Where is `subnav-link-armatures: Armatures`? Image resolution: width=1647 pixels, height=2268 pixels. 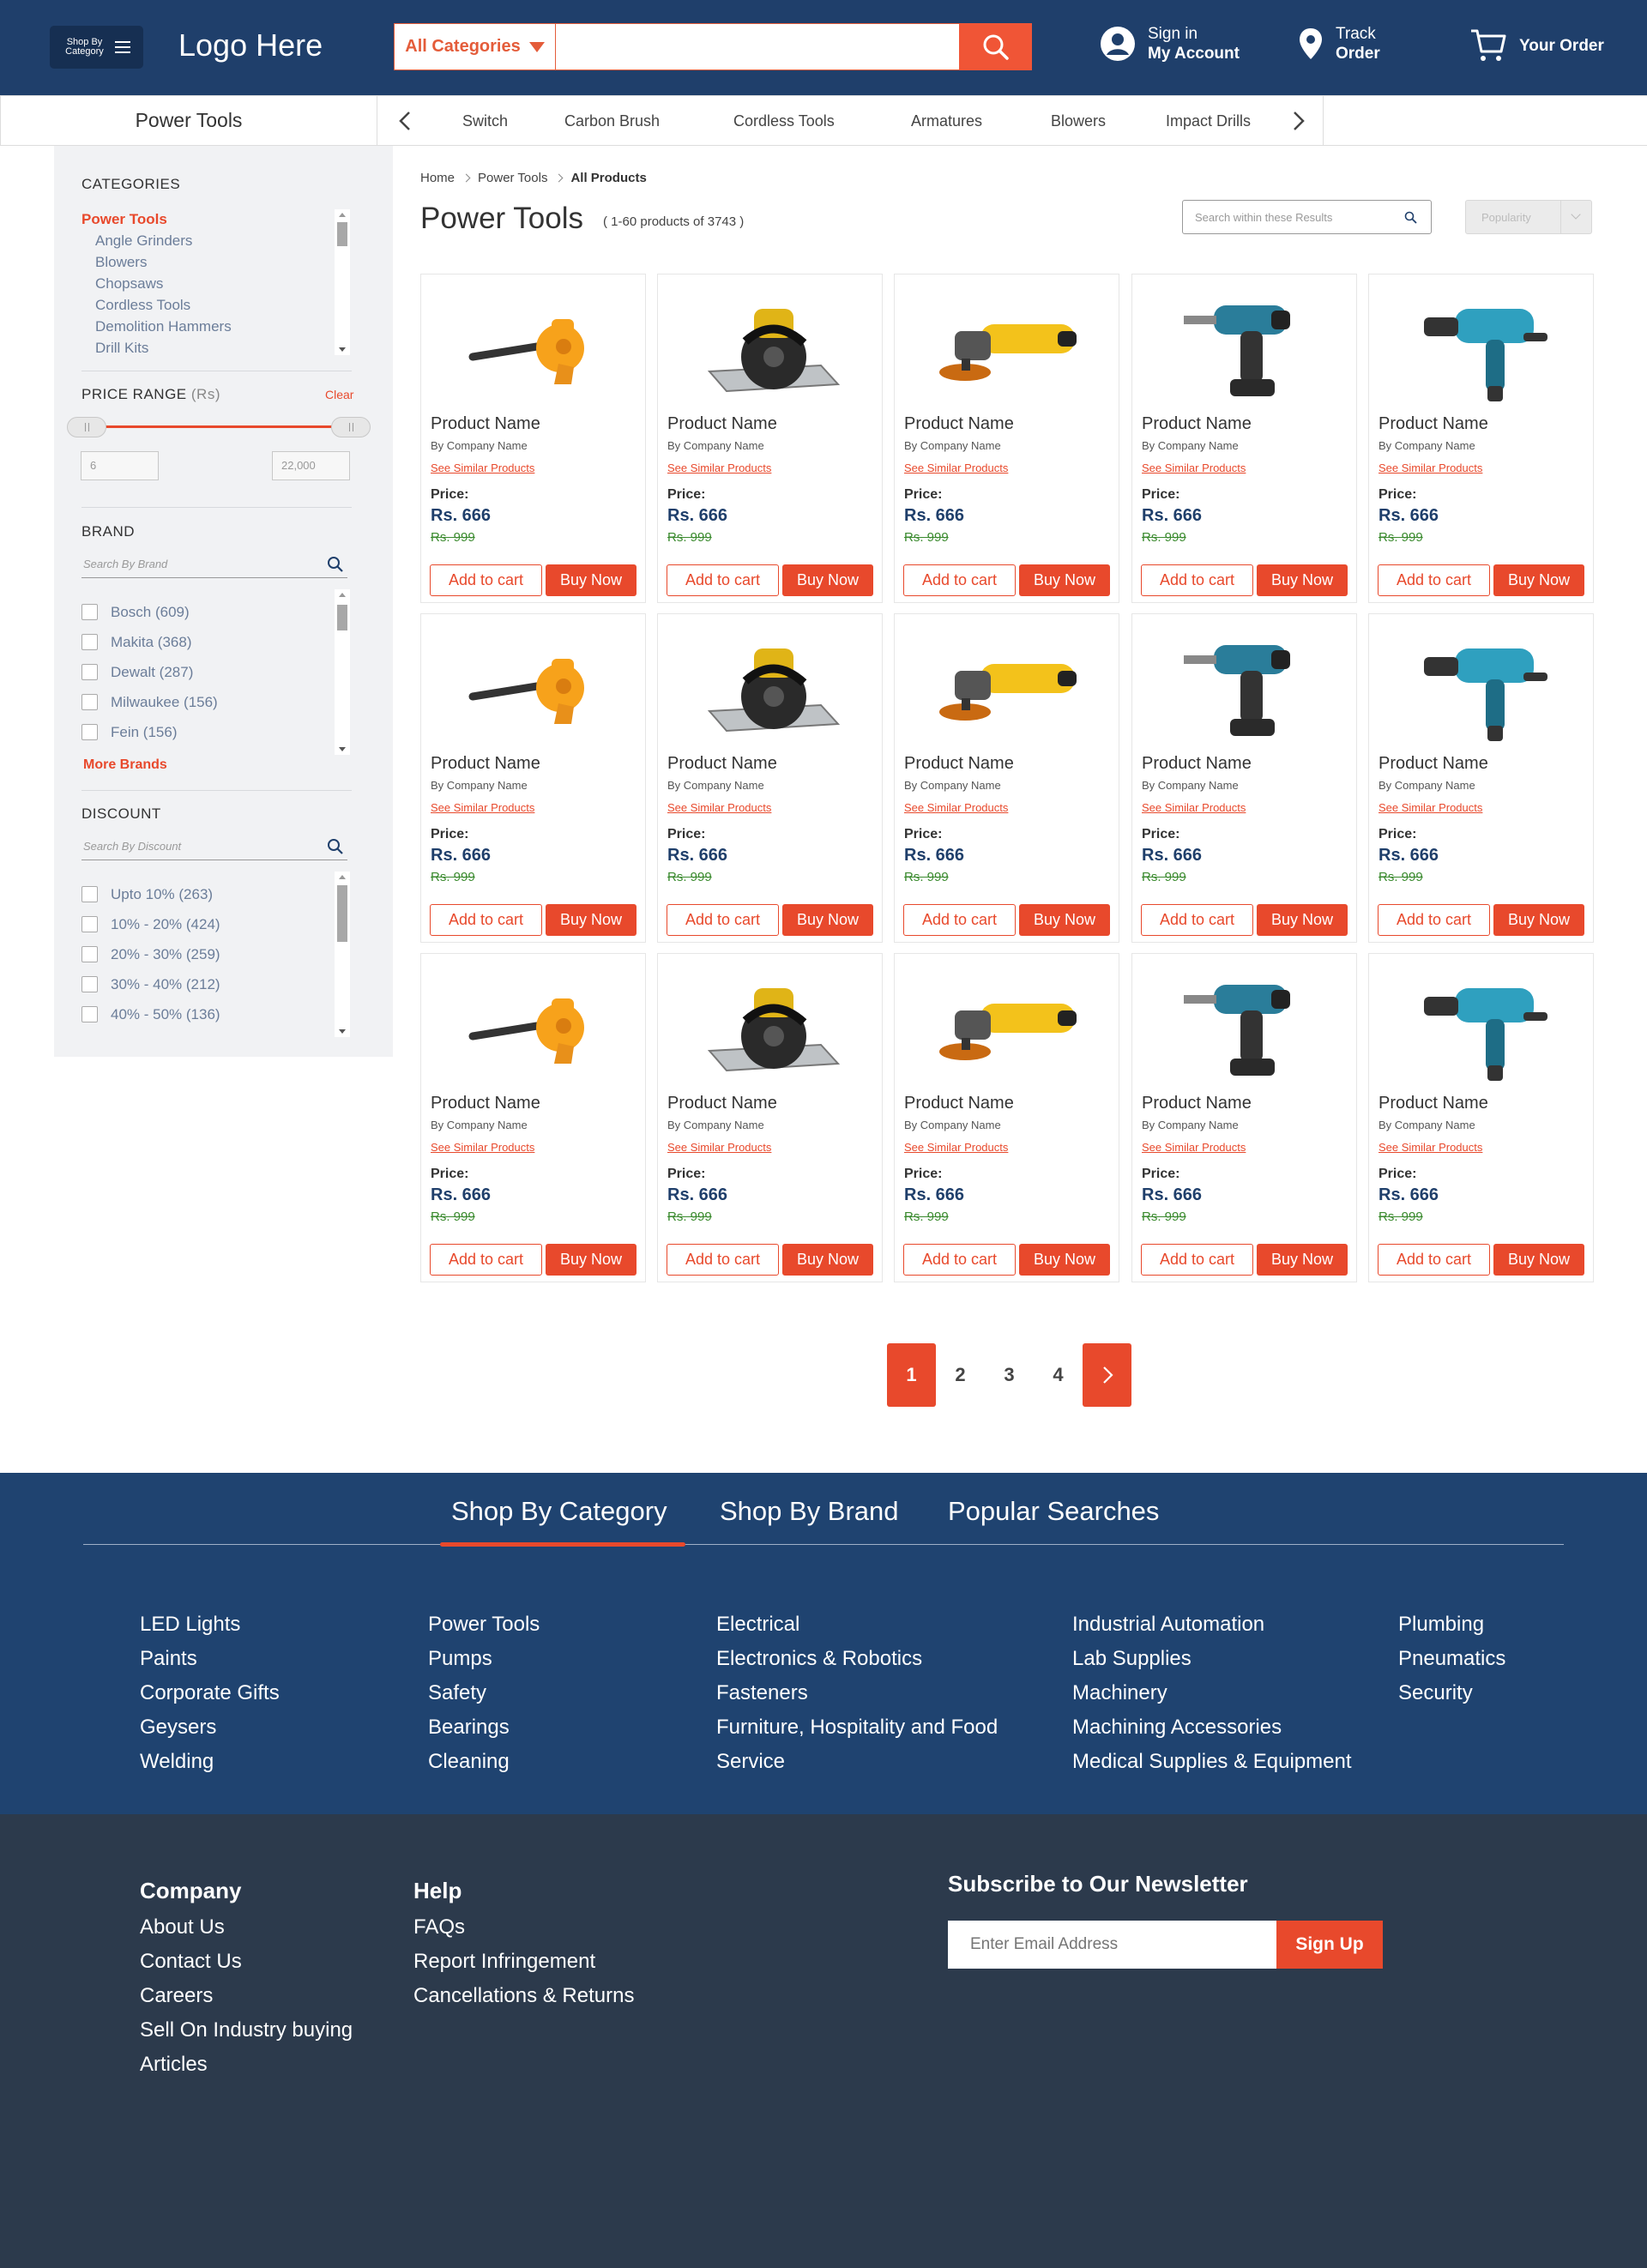 subnav-link-armatures: Armatures is located at coordinates (947, 121).